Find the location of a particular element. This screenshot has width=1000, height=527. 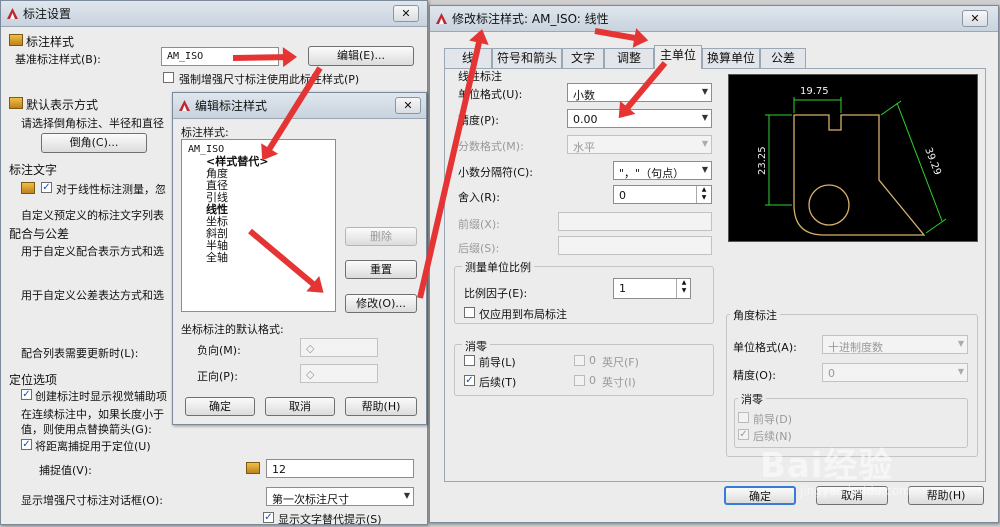

fit-desc: 用于自定义配合表示方式和选 is located at coordinates (92, 251).